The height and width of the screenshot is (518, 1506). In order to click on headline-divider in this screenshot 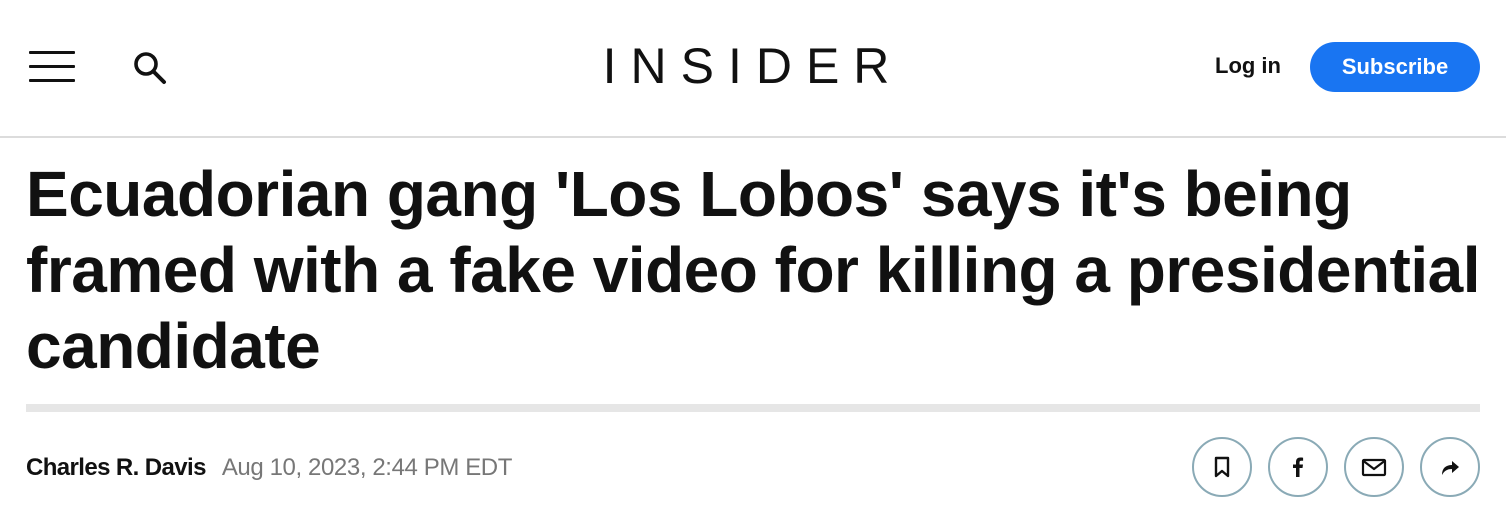, I will do `click(753, 408)`.